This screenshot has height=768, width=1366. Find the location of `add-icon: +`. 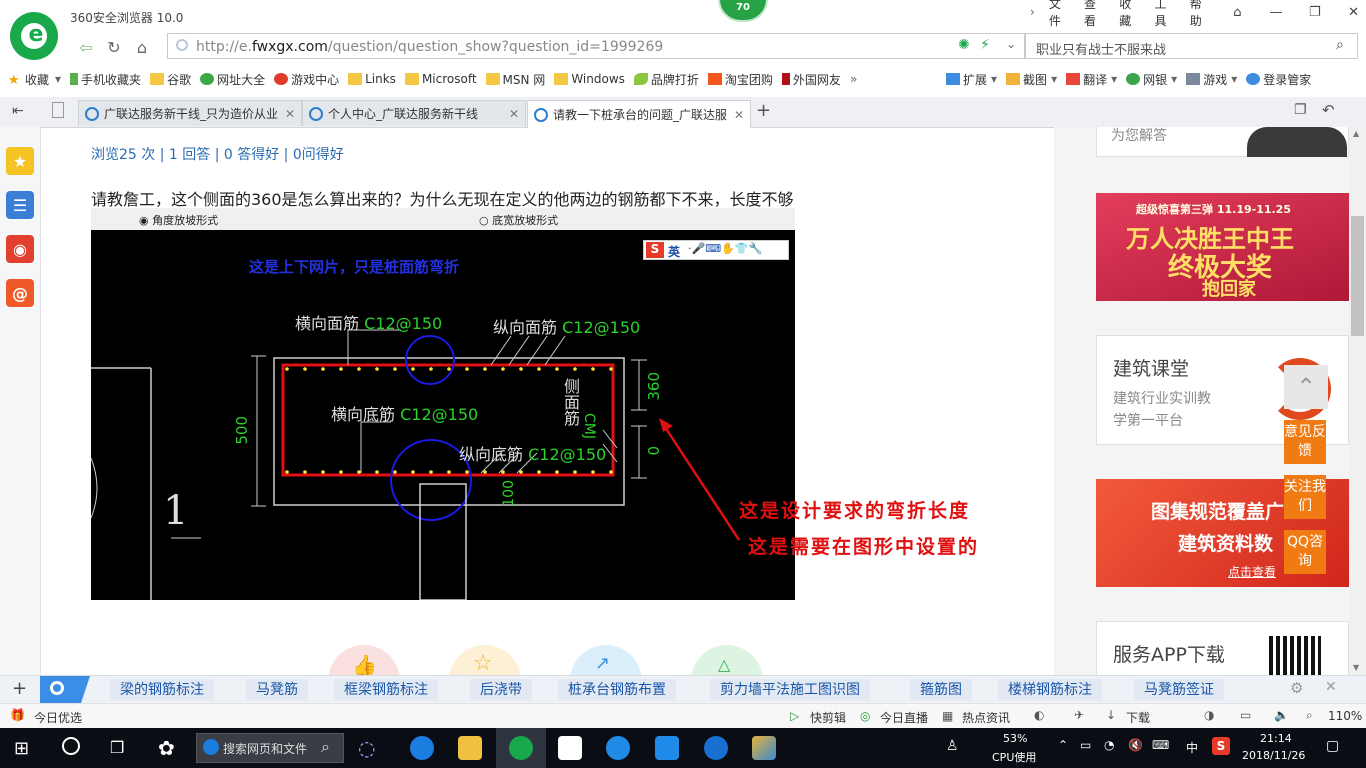

add-icon: + is located at coordinates (19, 688).